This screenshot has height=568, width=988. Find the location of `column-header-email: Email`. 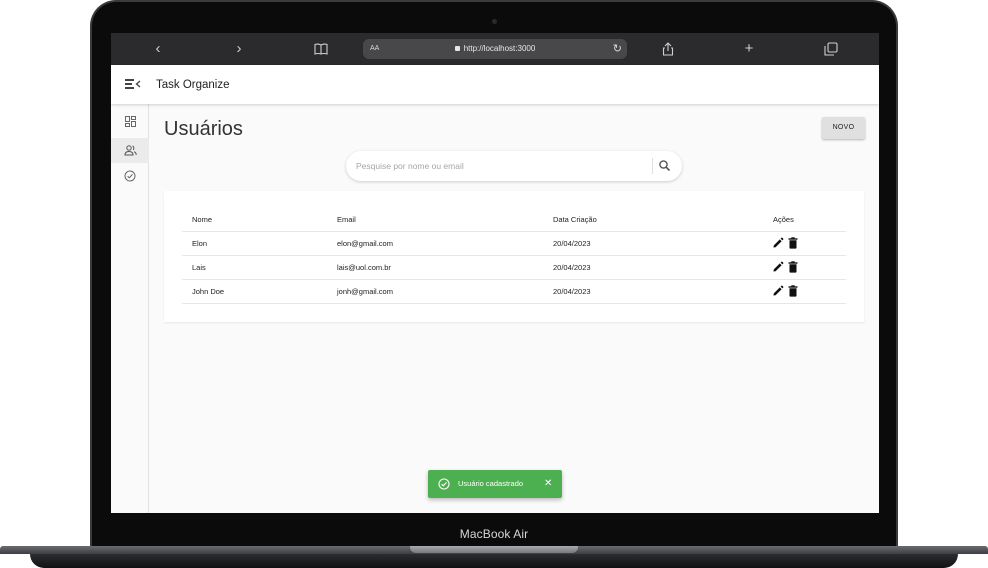

column-header-email: Email is located at coordinates (346, 219).